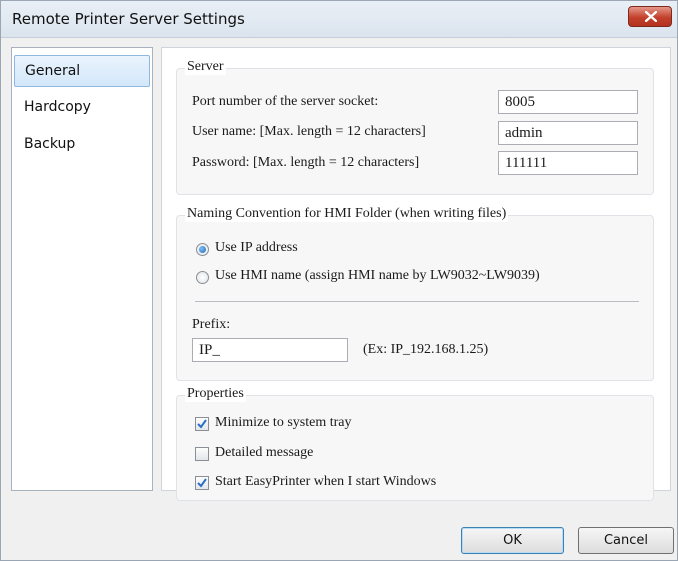  What do you see at coordinates (128, 19) in the screenshot?
I see `window-title: Remote Printer Server Settings` at bounding box center [128, 19].